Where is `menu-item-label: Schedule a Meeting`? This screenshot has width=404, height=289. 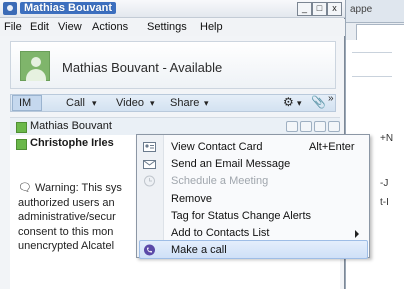
menu-item-label: Schedule a Meeting is located at coordinates (220, 181).